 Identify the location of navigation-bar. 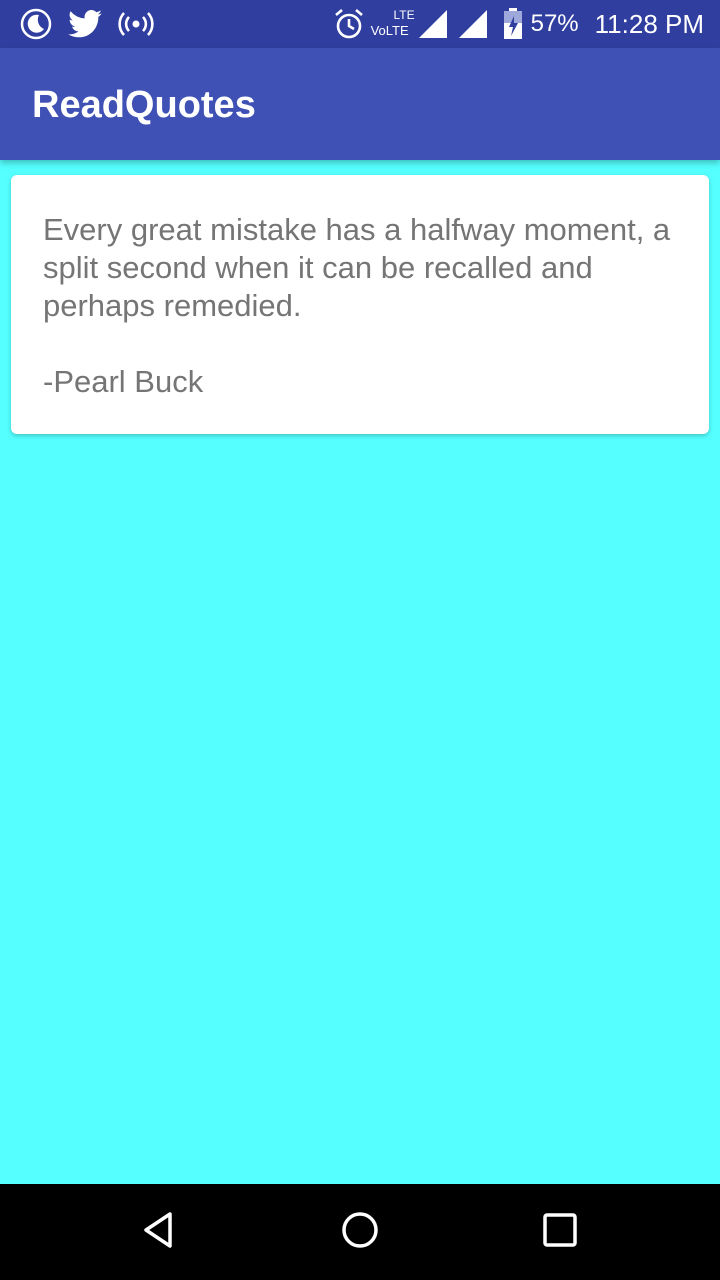
(360, 1232).